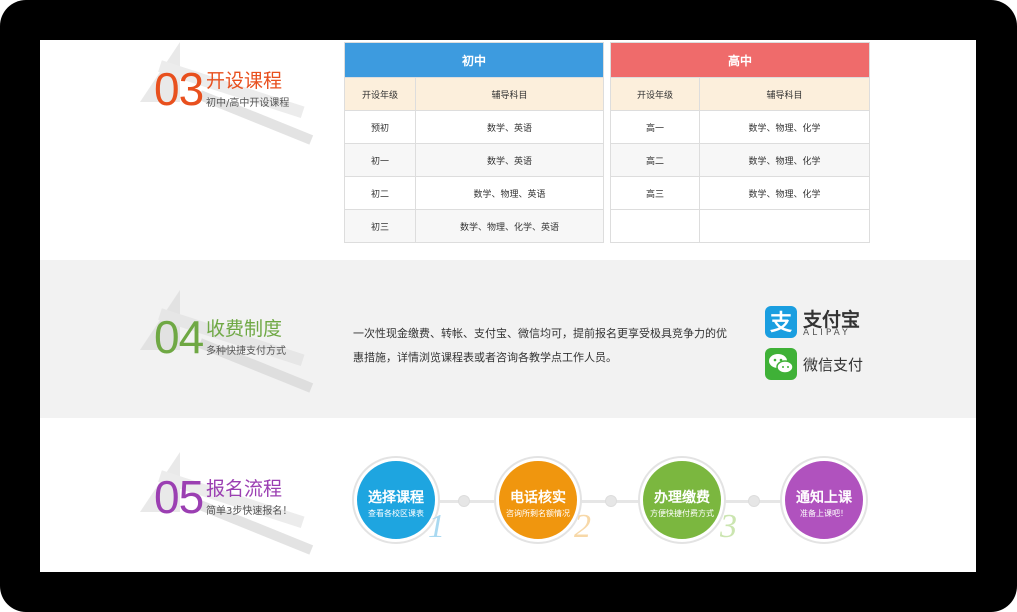 The height and width of the screenshot is (612, 1017). Describe the element at coordinates (655, 160) in the screenshot. I see `grade-cell: 高二` at that location.